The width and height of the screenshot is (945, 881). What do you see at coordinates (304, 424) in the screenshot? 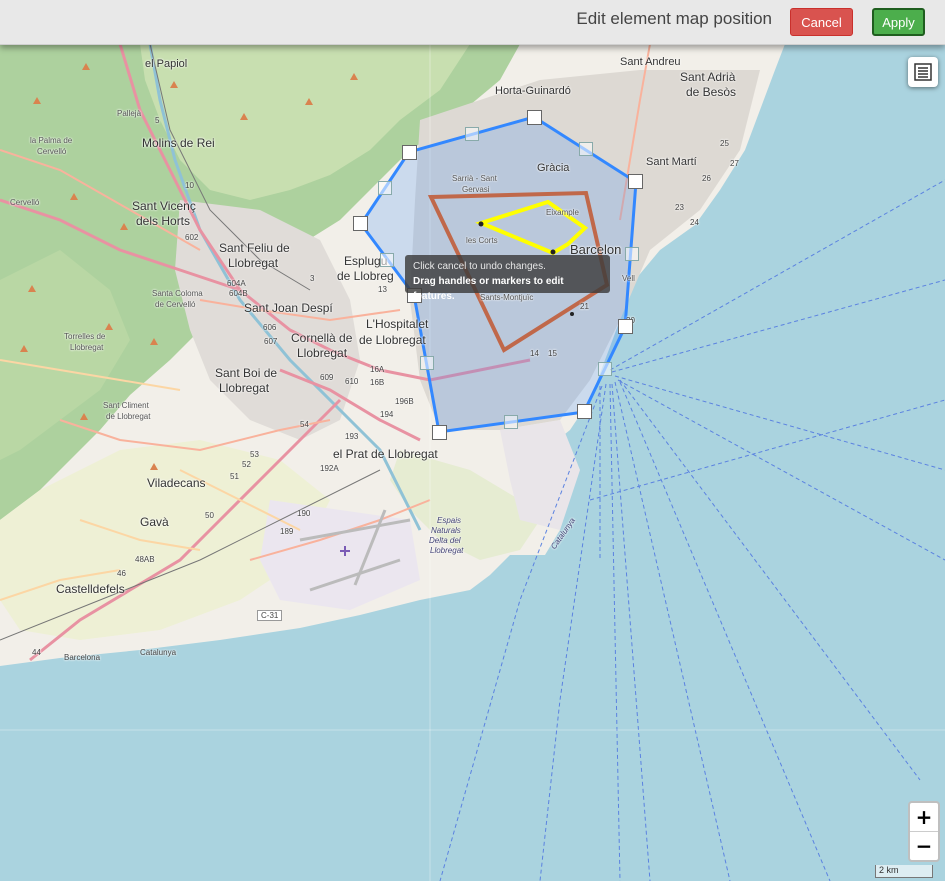
I see `road-number: 54` at bounding box center [304, 424].